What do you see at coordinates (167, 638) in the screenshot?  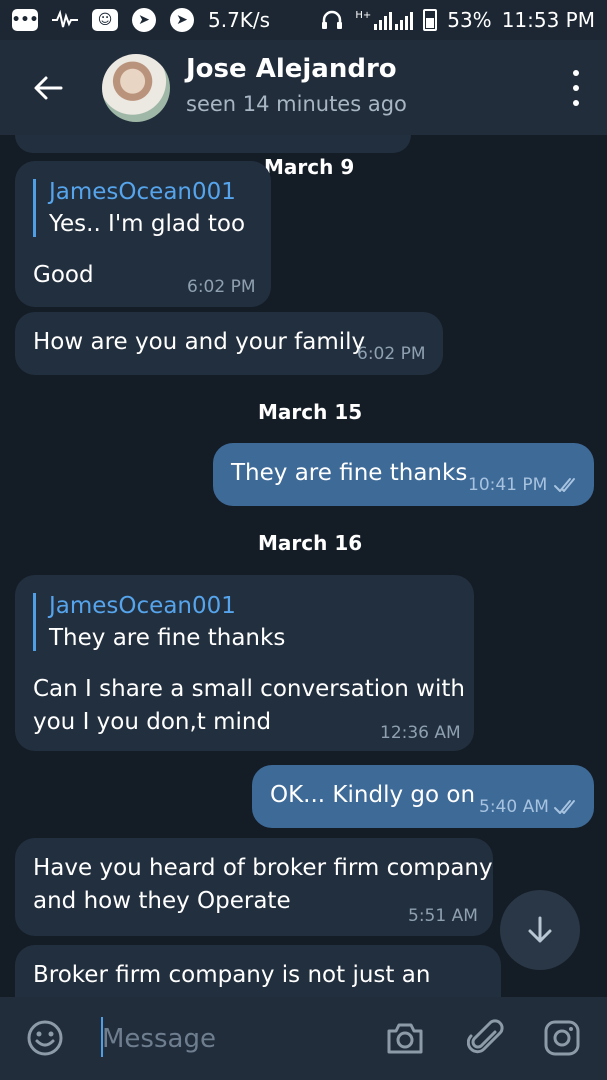 I see `reply-text: They are fine thanks` at bounding box center [167, 638].